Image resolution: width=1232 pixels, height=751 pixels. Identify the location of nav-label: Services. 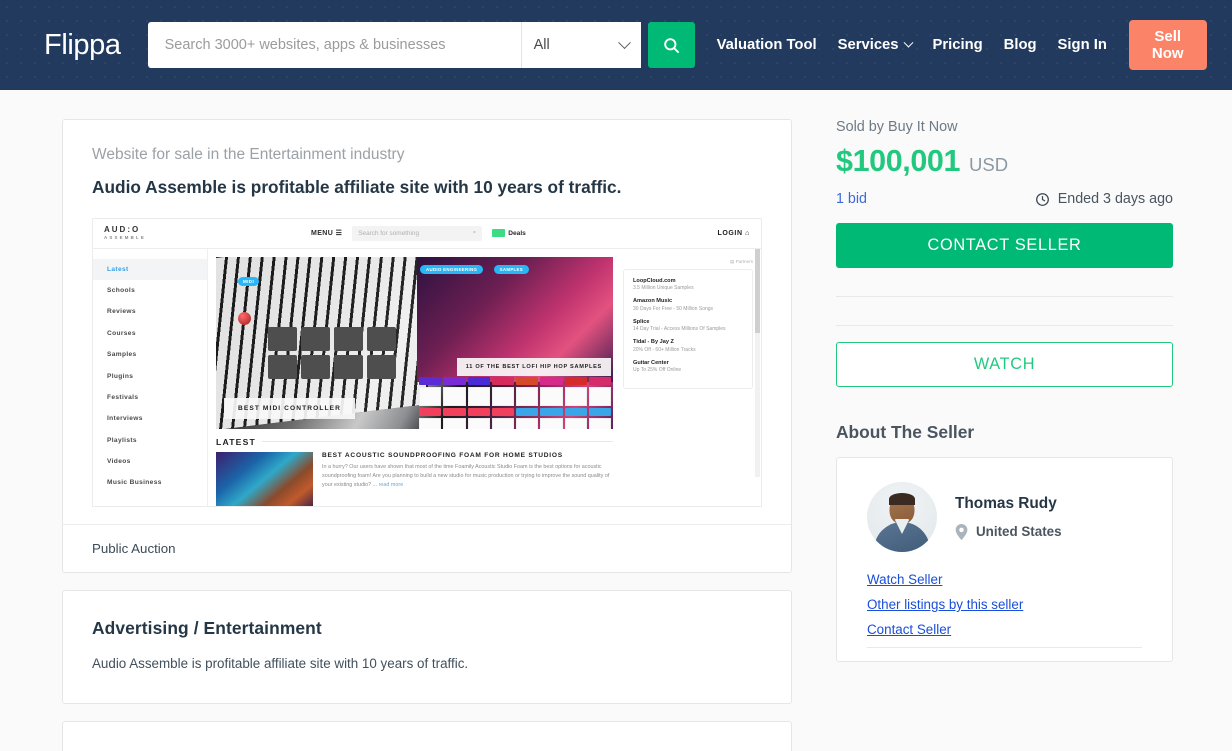
(868, 45).